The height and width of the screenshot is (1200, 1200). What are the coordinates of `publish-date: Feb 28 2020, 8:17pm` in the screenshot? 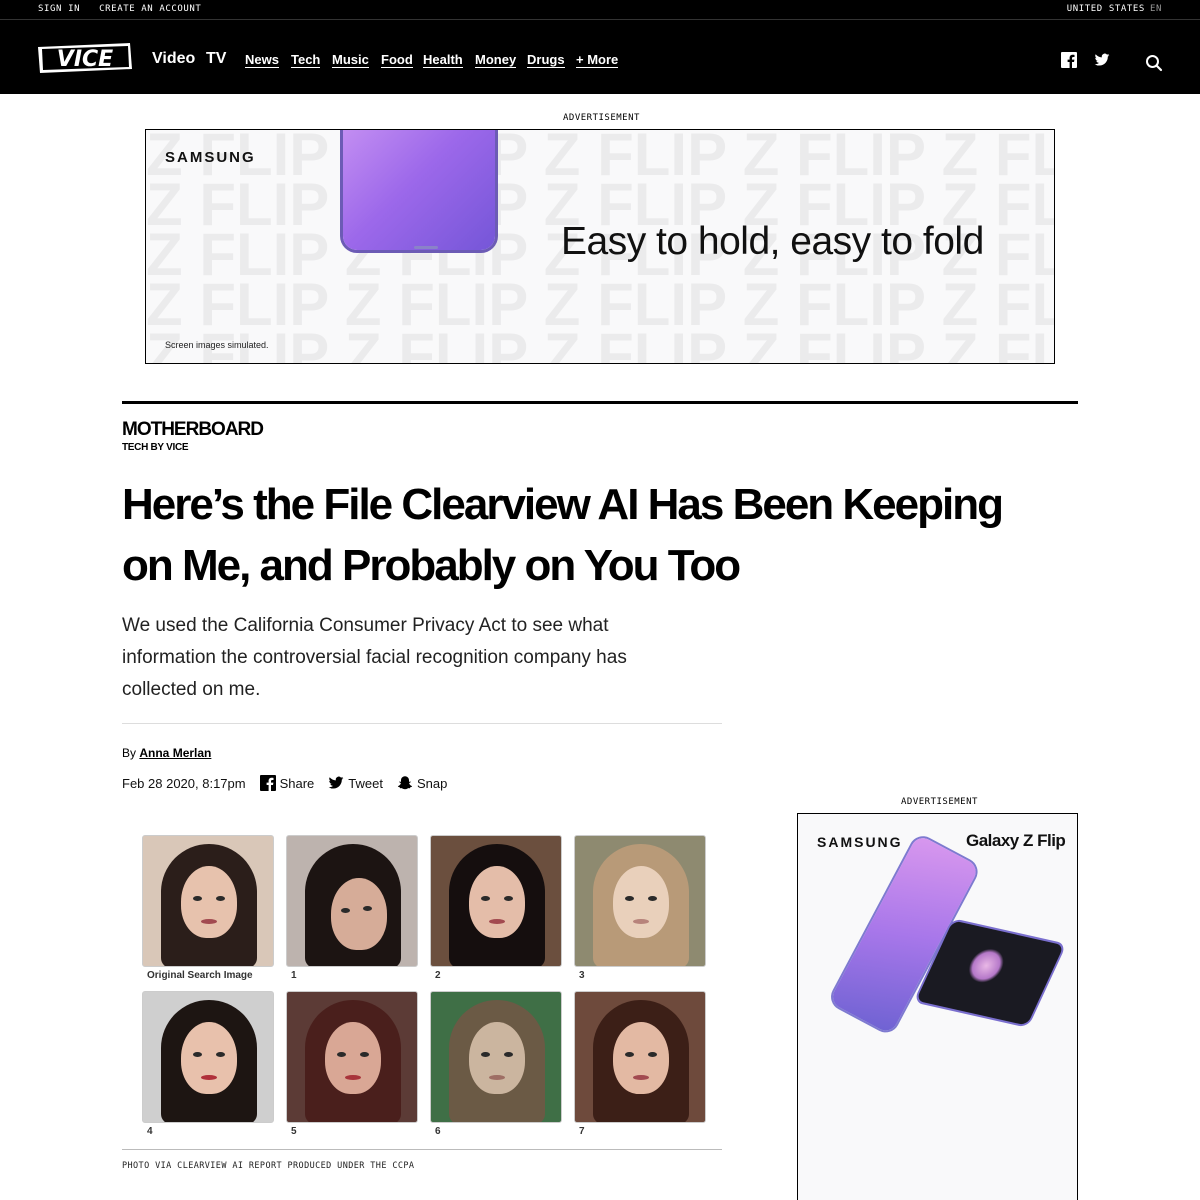 It's located at (184, 783).